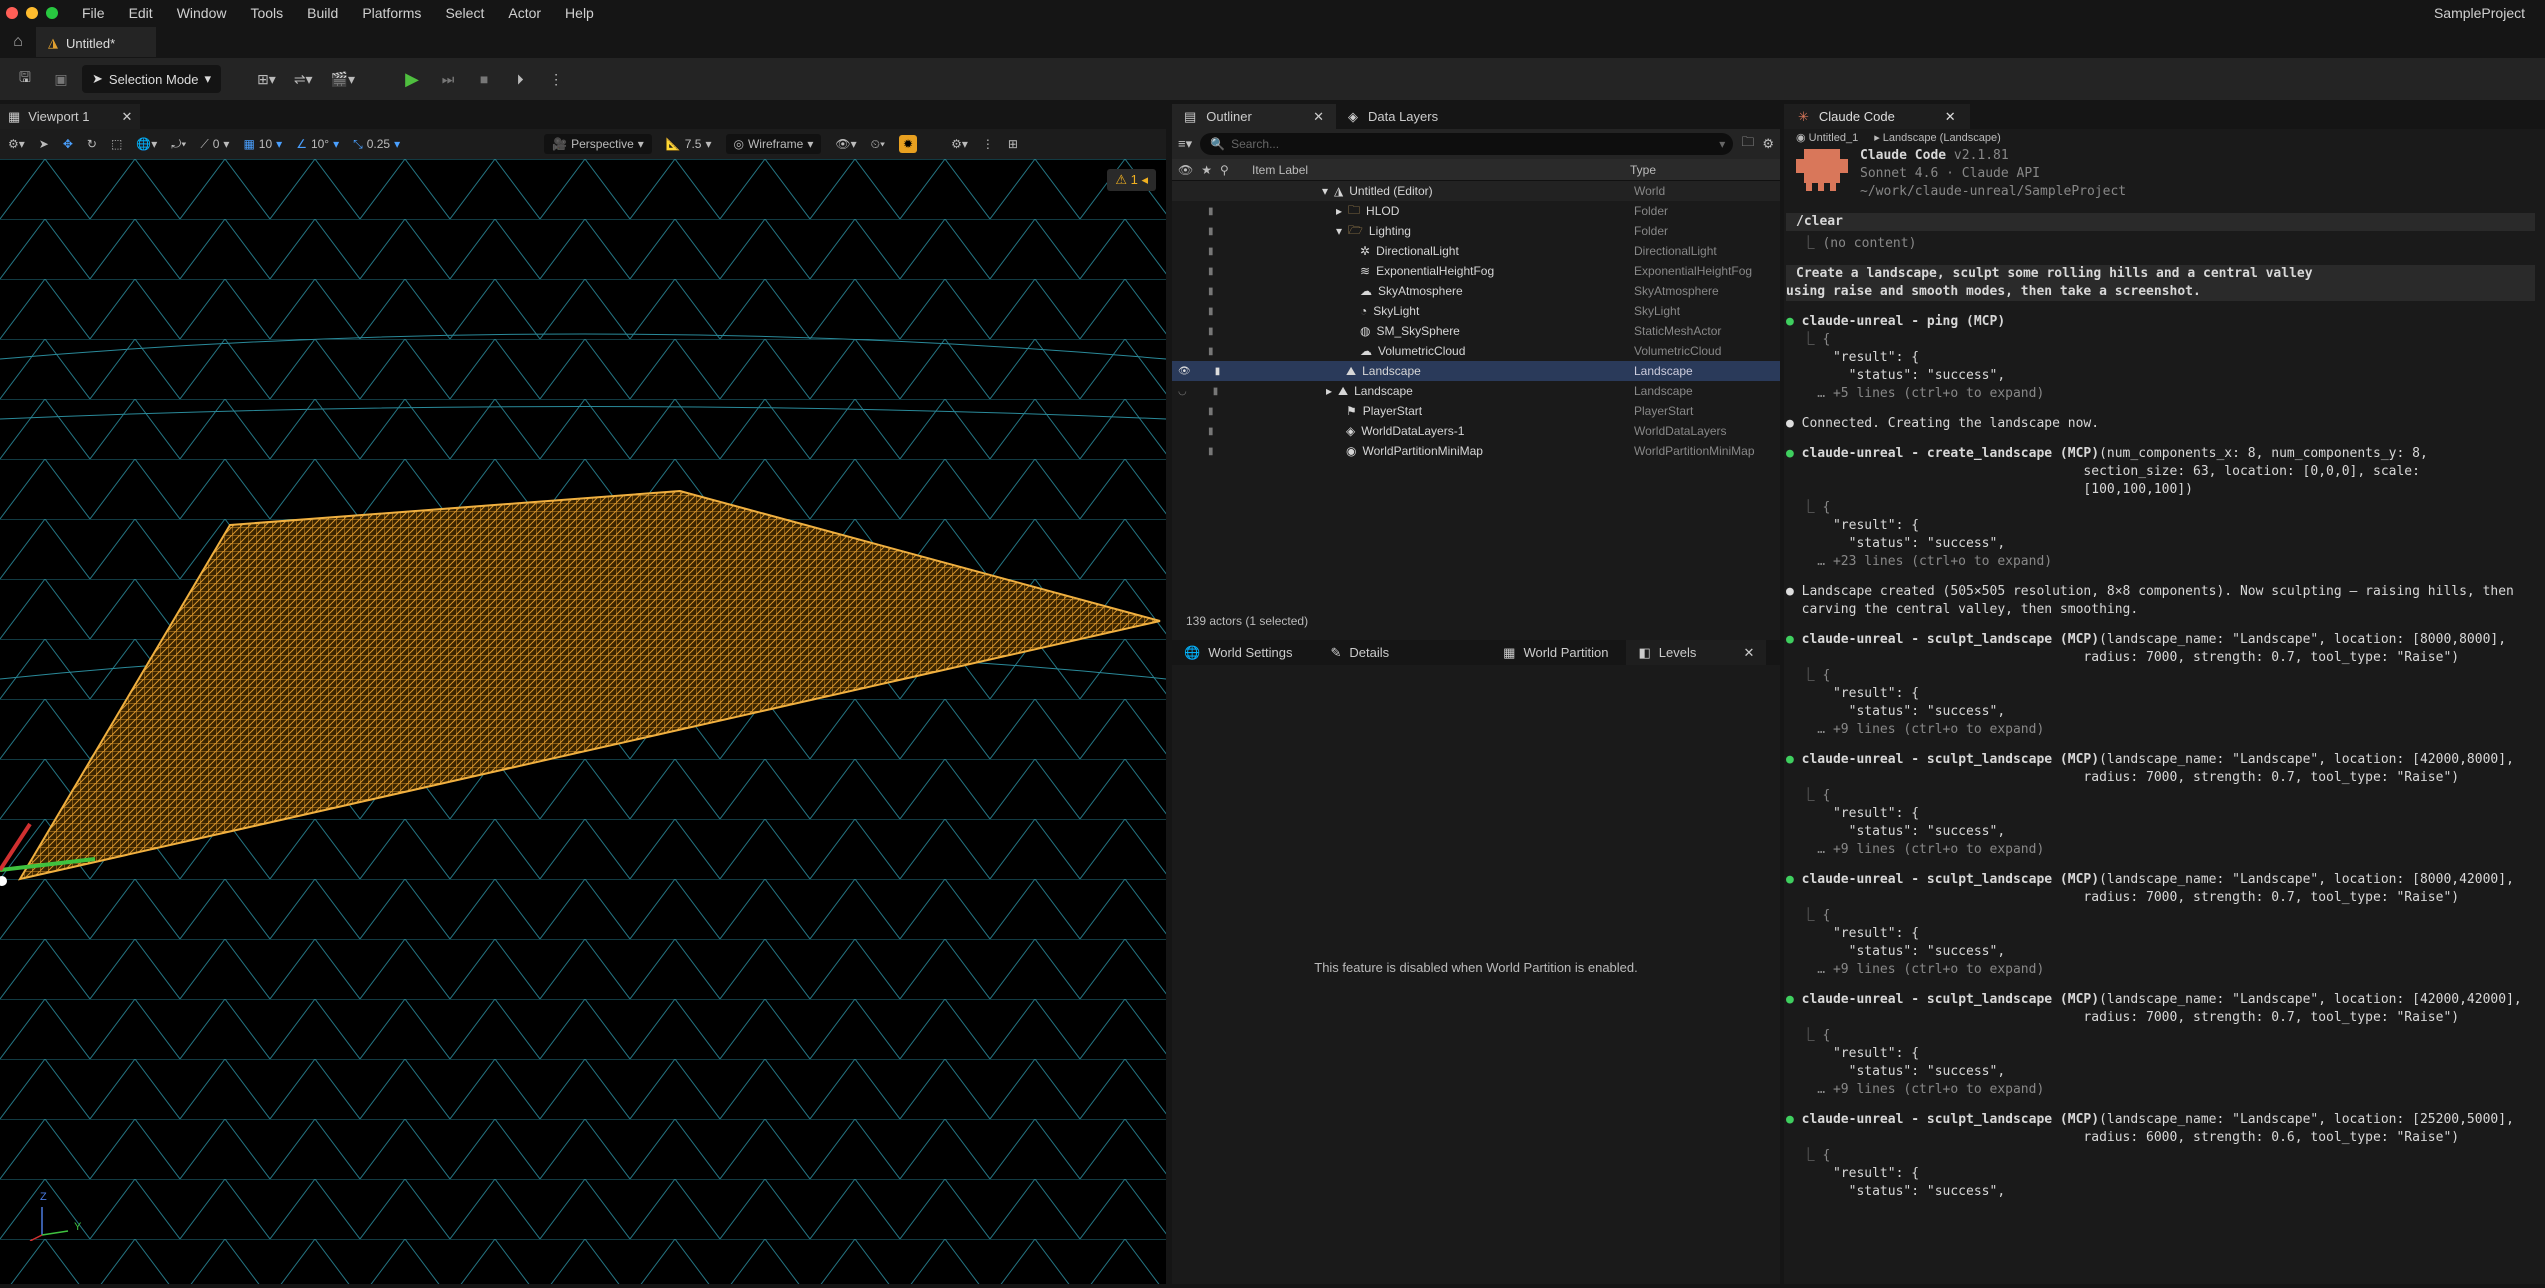 This screenshot has height=1288, width=2545. I want to click on menu-actor: Actor, so click(524, 13).